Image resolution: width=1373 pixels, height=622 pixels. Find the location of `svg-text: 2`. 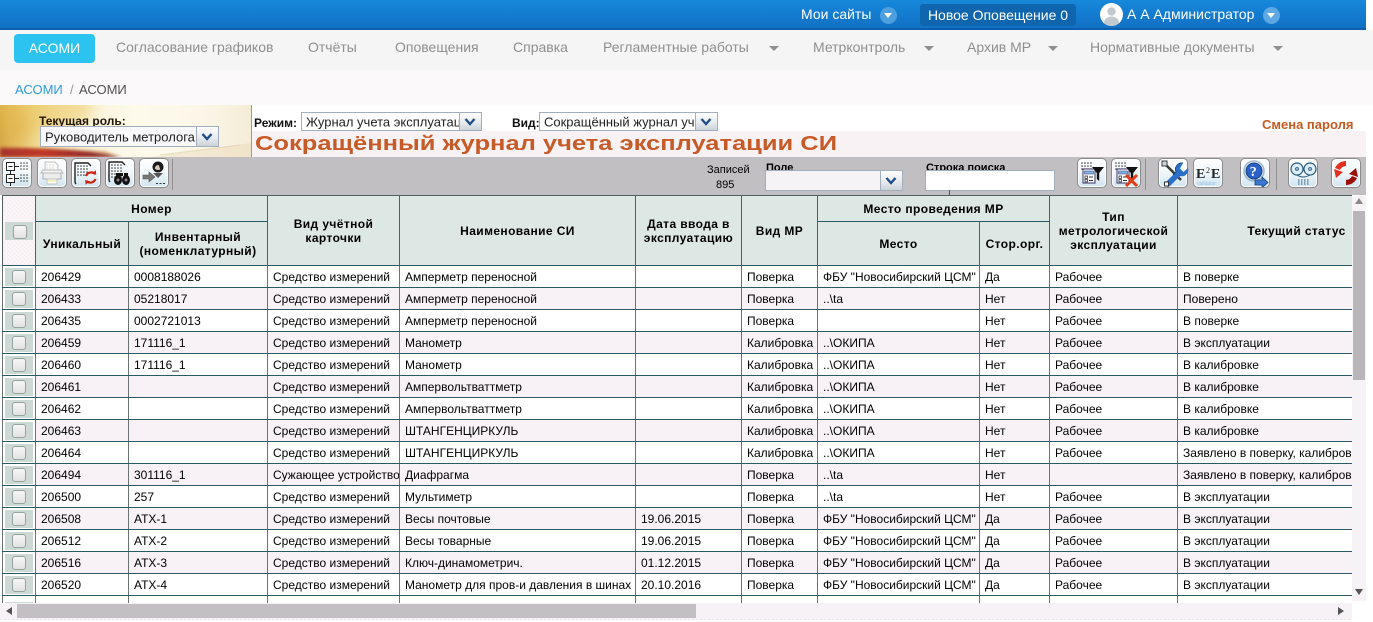

svg-text: 2 is located at coordinates (1208, 170).